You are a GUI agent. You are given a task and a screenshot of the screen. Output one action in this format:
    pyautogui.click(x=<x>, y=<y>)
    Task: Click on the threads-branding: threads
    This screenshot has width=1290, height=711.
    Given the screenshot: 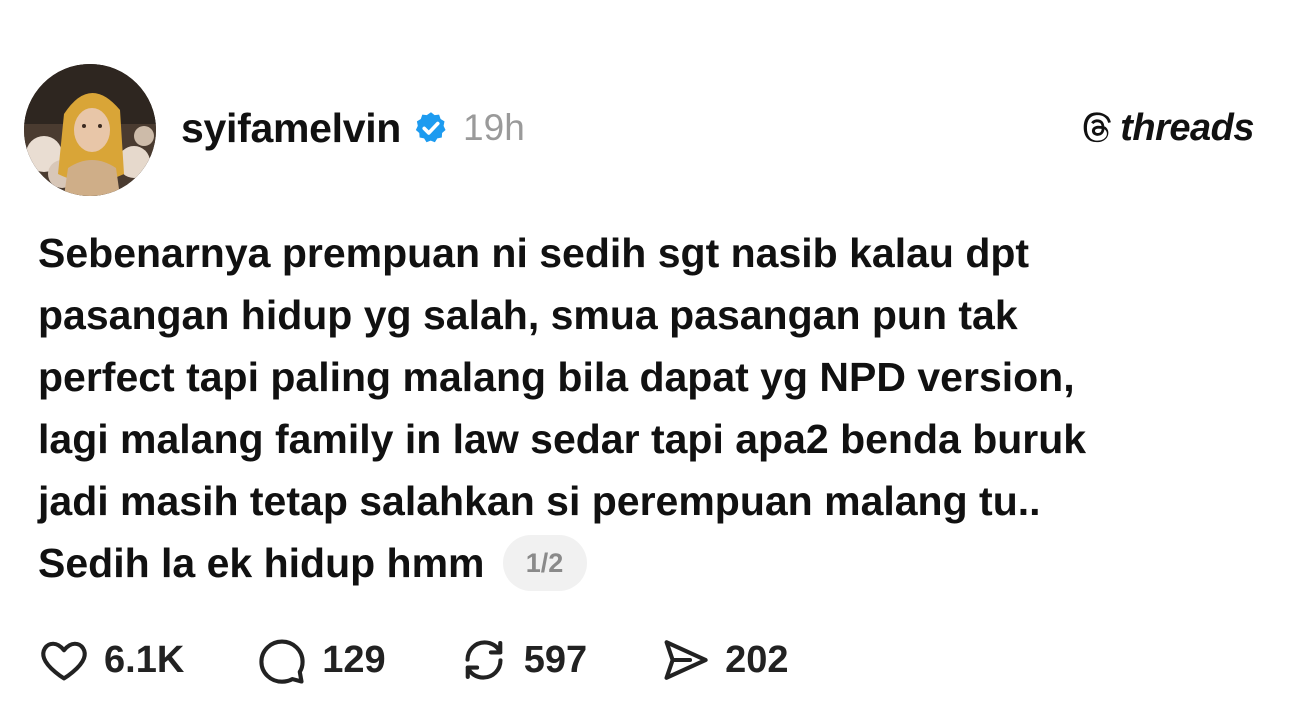 What is the action you would take?
    pyautogui.click(x=1167, y=128)
    